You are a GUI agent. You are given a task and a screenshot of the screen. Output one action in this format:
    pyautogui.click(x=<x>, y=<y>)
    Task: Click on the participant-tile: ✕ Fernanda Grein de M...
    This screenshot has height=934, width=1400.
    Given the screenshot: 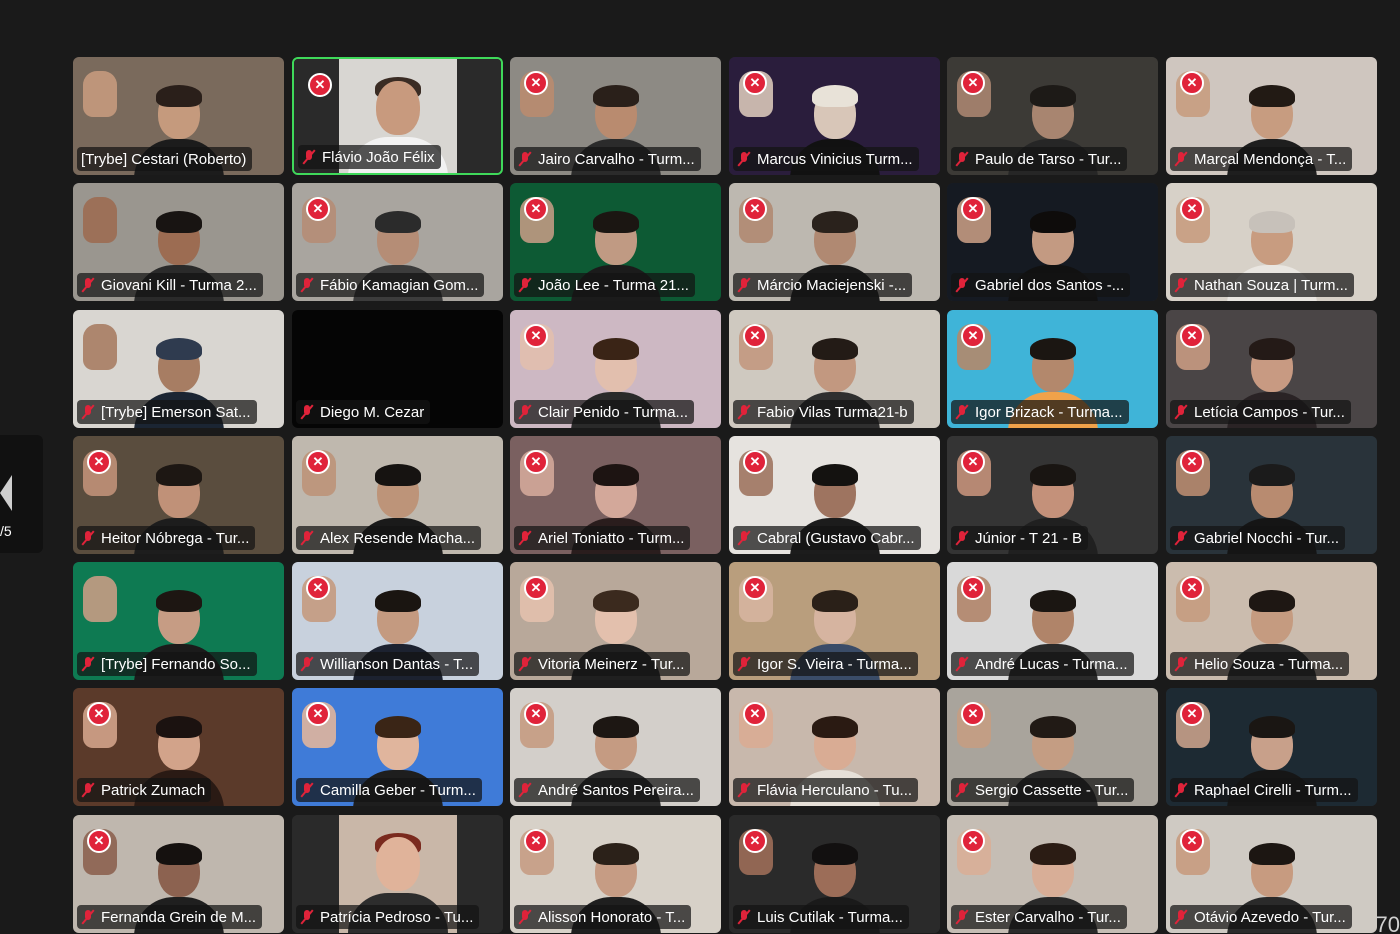 What is the action you would take?
    pyautogui.click(x=178, y=874)
    